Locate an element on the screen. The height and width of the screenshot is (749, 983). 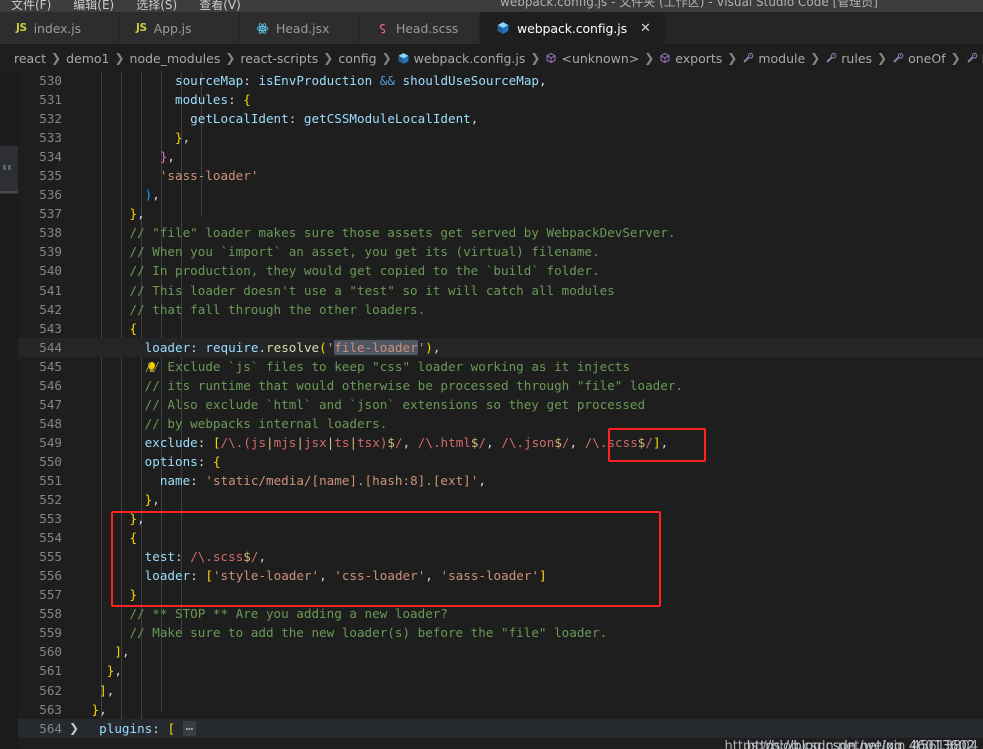
code-line: 548 // by webpacks internal loaders. is located at coordinates (500, 423).